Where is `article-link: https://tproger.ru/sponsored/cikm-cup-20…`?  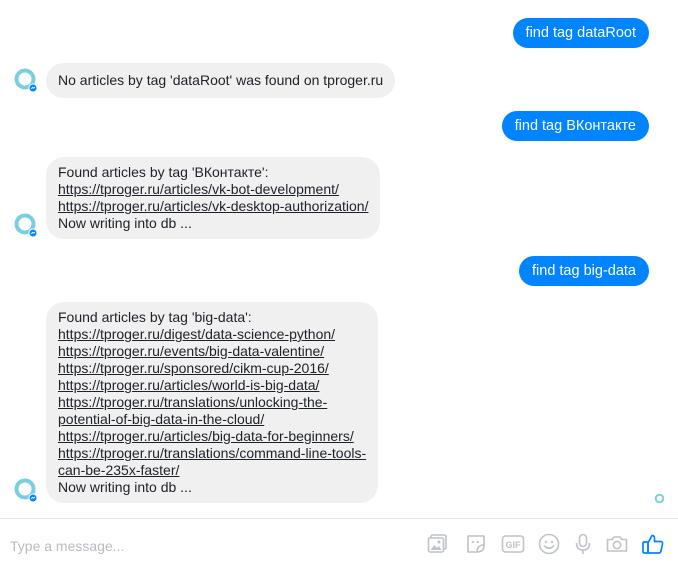
article-link: https://tproger.ru/sponsored/cikm-cup-20… is located at coordinates (212, 368).